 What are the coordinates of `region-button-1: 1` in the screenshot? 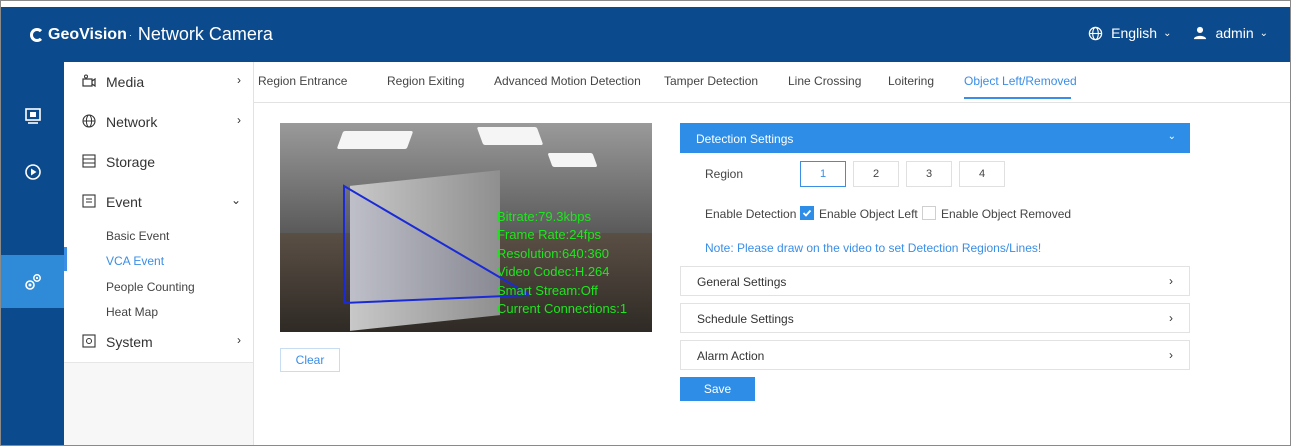 It's located at (823, 174).